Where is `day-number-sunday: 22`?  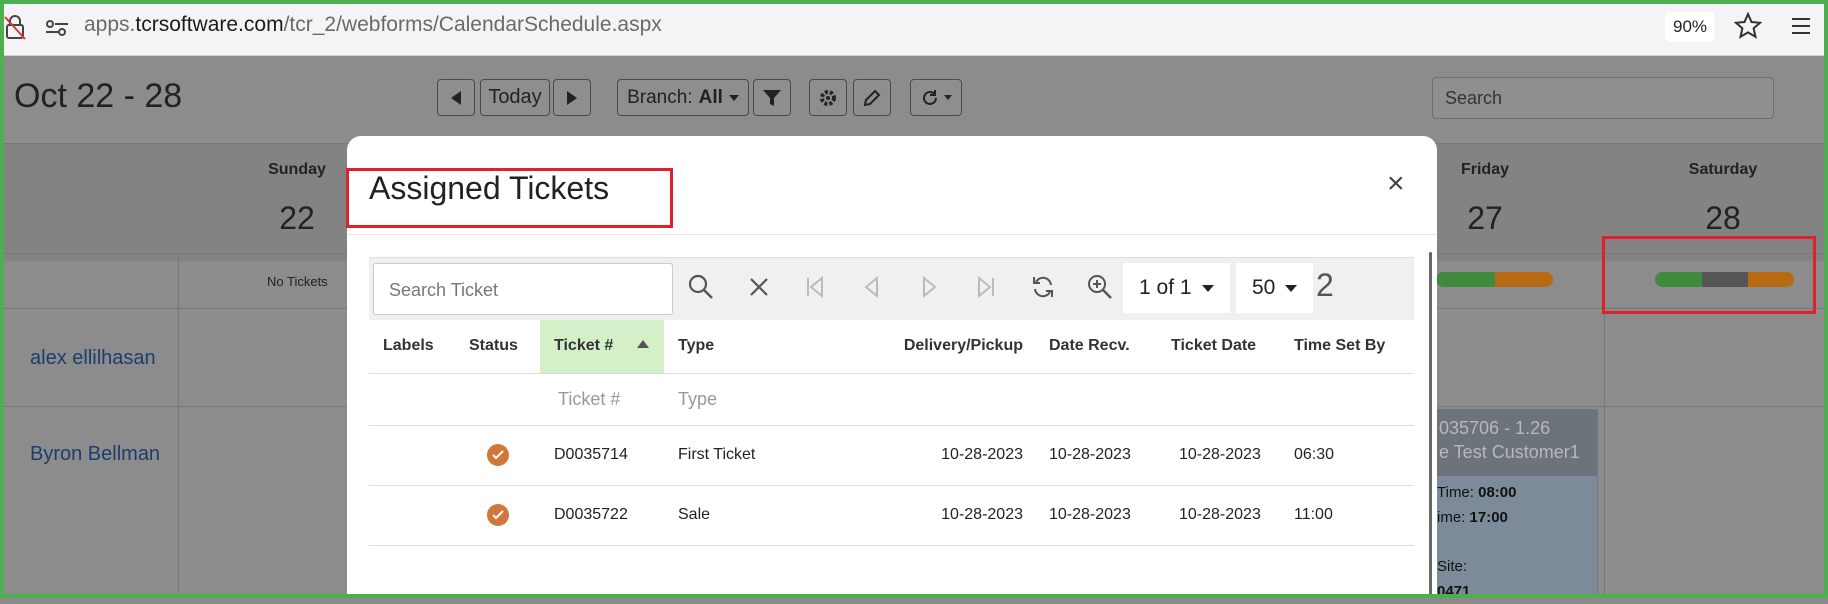 day-number-sunday: 22 is located at coordinates (297, 218).